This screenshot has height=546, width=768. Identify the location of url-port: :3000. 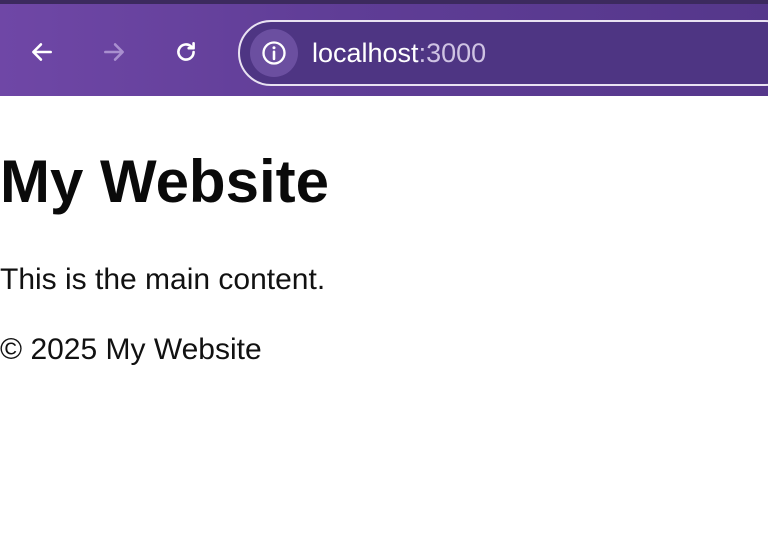
(452, 53).